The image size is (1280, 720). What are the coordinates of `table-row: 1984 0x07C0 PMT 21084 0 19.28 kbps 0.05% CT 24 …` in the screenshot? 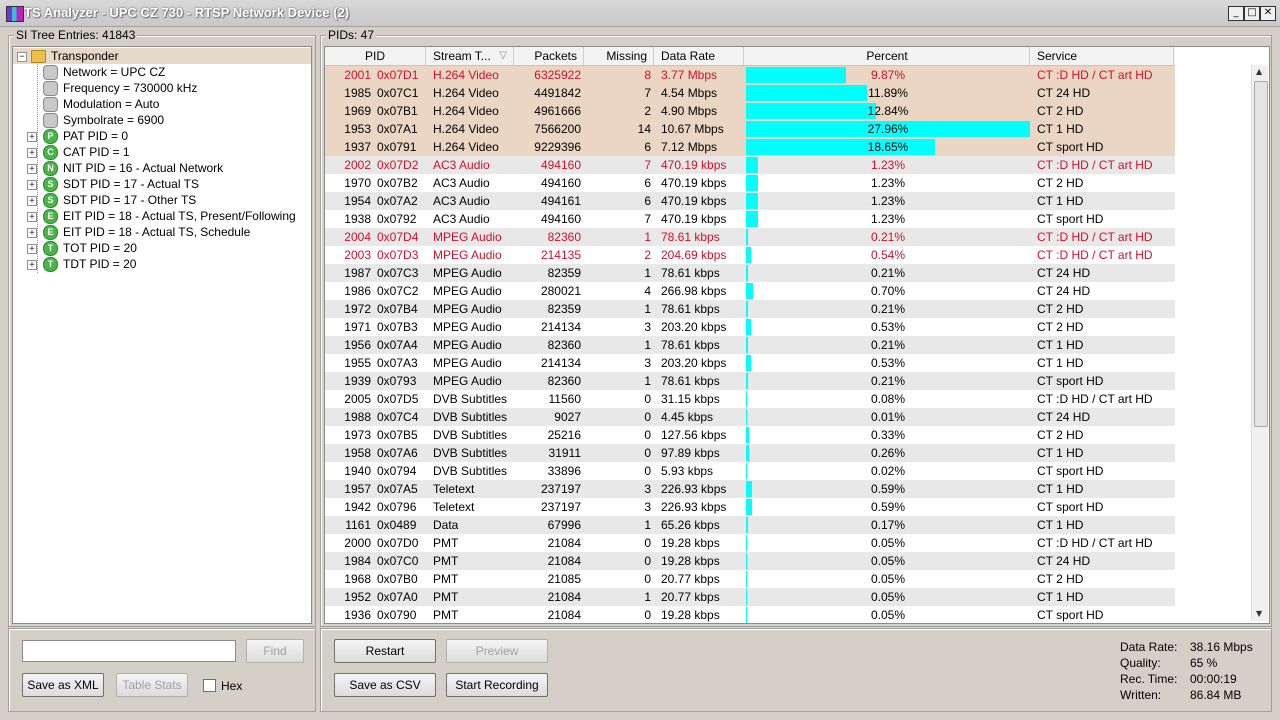 It's located at (750, 561).